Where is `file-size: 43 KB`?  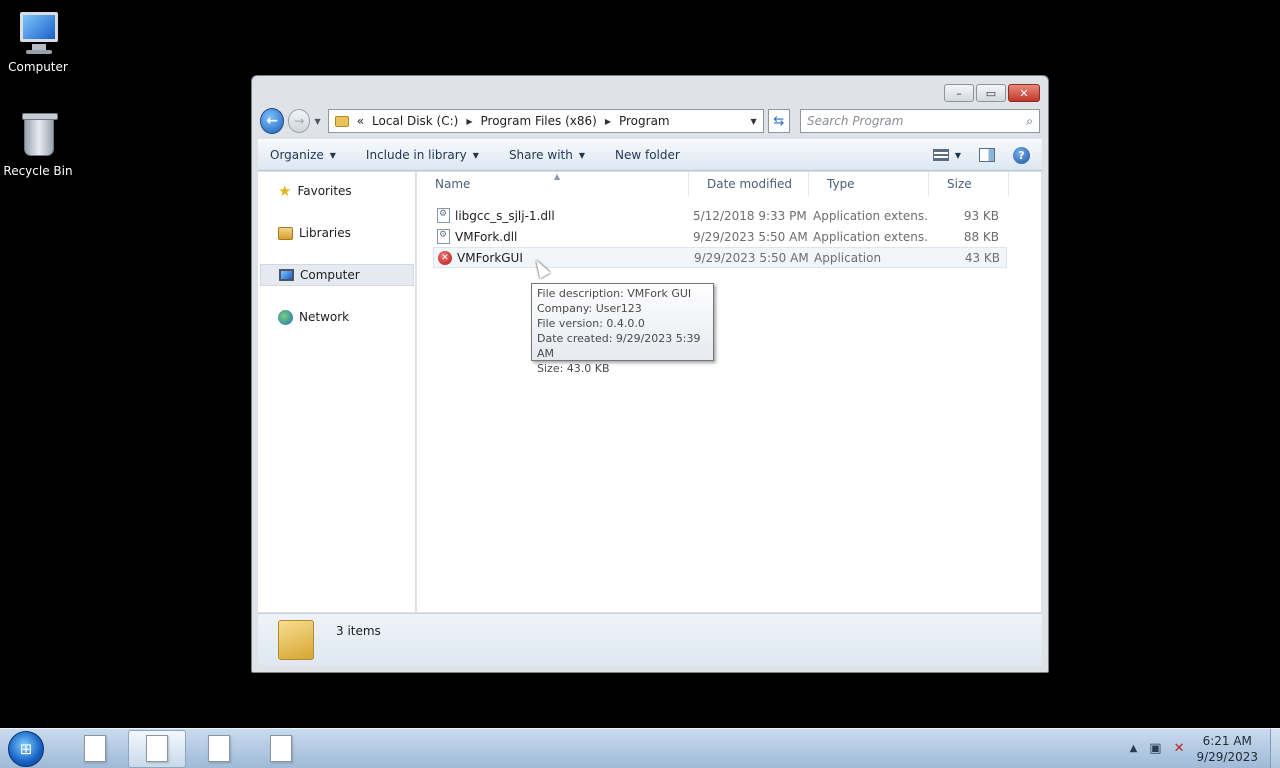
file-size: 43 KB is located at coordinates (982, 257).